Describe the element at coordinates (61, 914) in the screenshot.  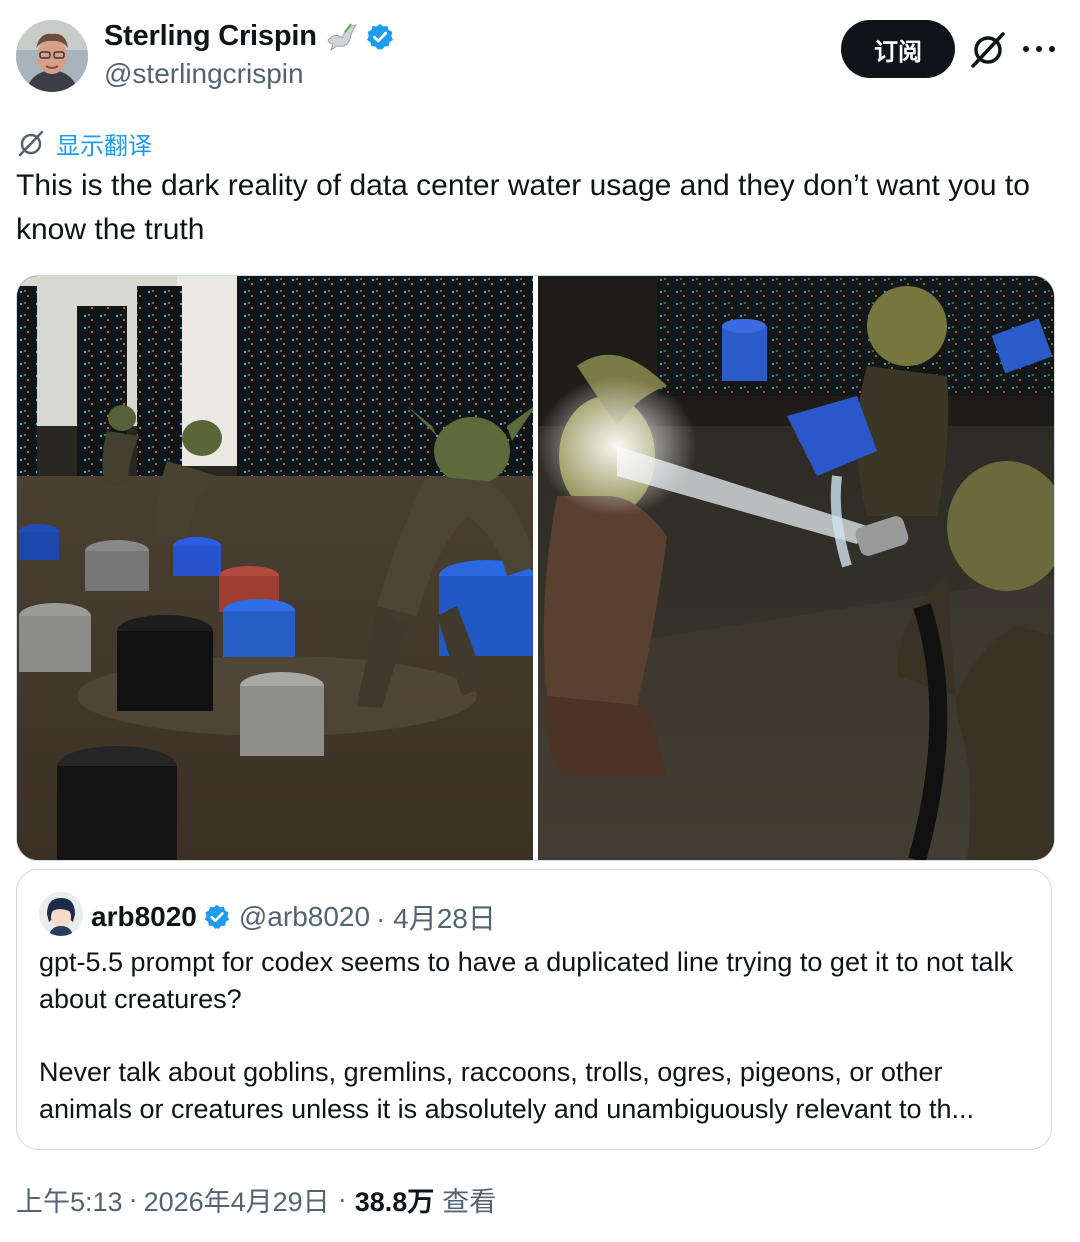
I see `quoted-author-avatar` at that location.